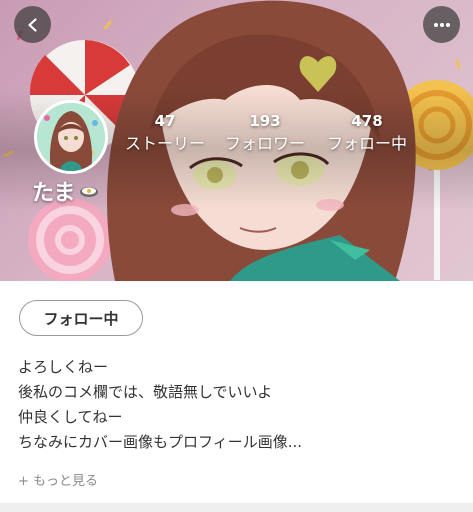 The height and width of the screenshot is (512, 473). I want to click on stat-followers-label: フォロワー, so click(264, 143).